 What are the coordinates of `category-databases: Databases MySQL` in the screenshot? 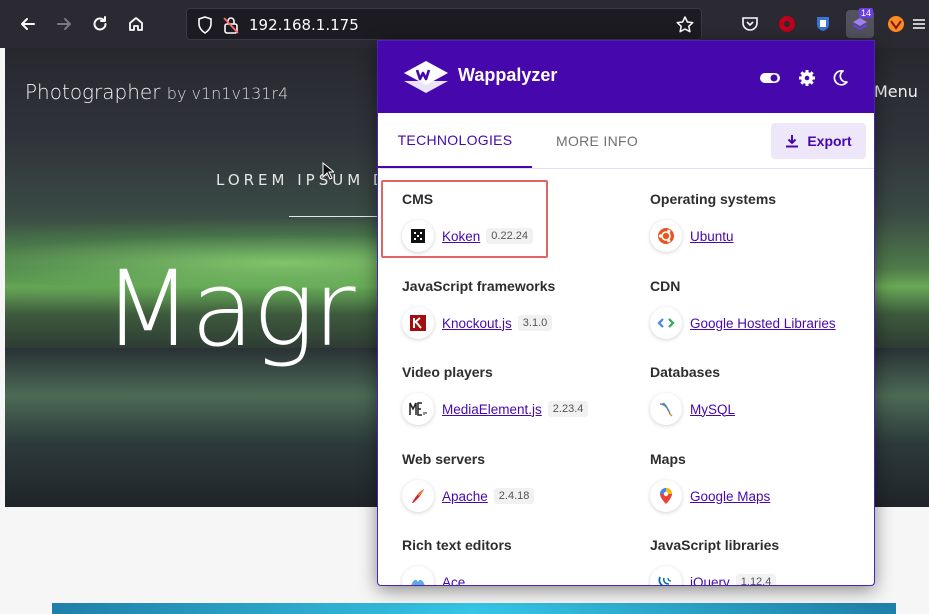 It's located at (762, 394).